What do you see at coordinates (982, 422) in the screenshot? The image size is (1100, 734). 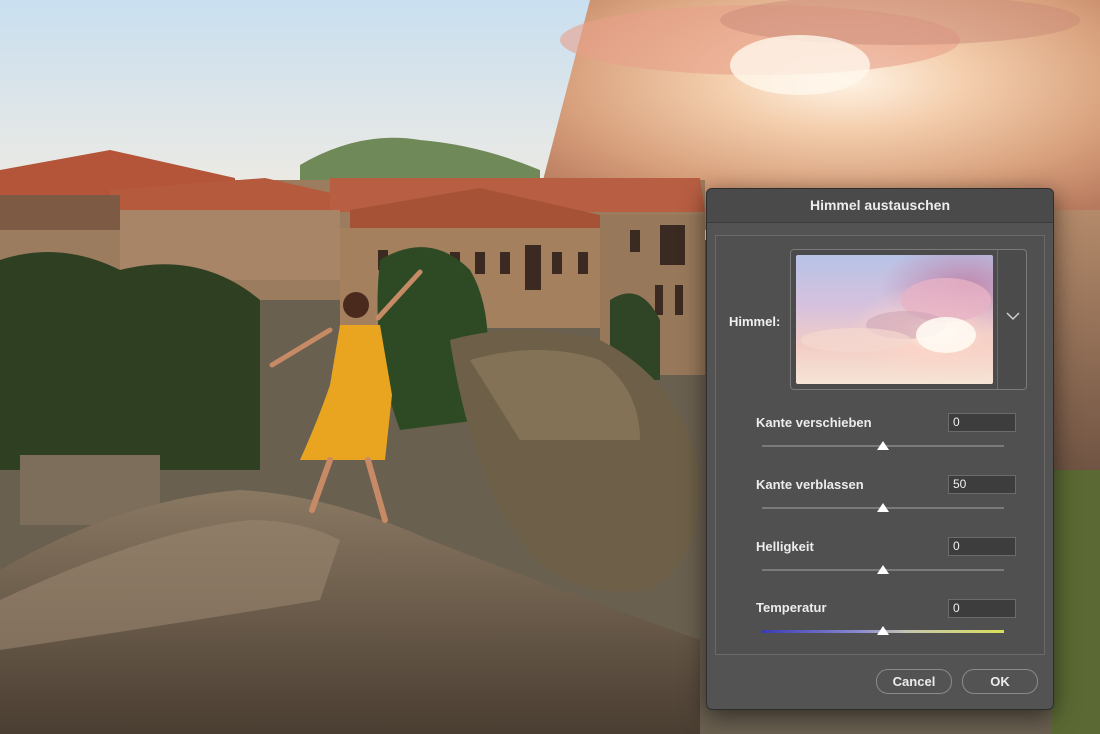 I see `shift-edge-field: 0` at bounding box center [982, 422].